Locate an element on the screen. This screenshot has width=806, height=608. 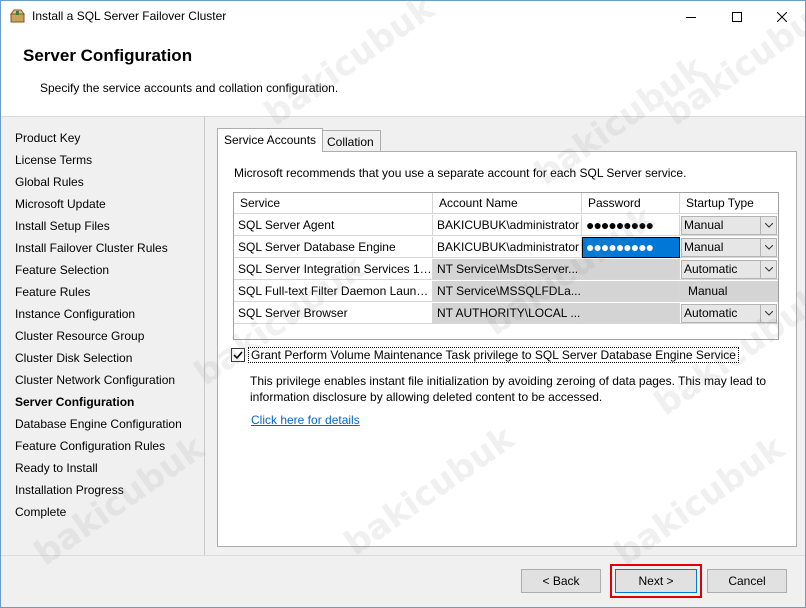
close-window-button is located at coordinates (782, 16).